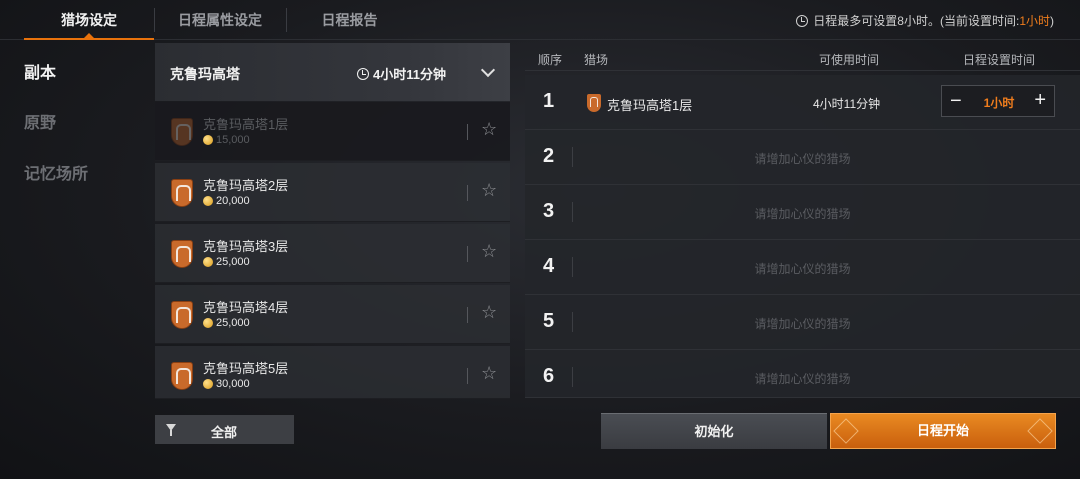 Image resolution: width=1080 pixels, height=479 pixels. Describe the element at coordinates (332, 253) in the screenshot. I see `hunt-list-item: 克鲁玛高塔3层 25,000 ☆` at that location.